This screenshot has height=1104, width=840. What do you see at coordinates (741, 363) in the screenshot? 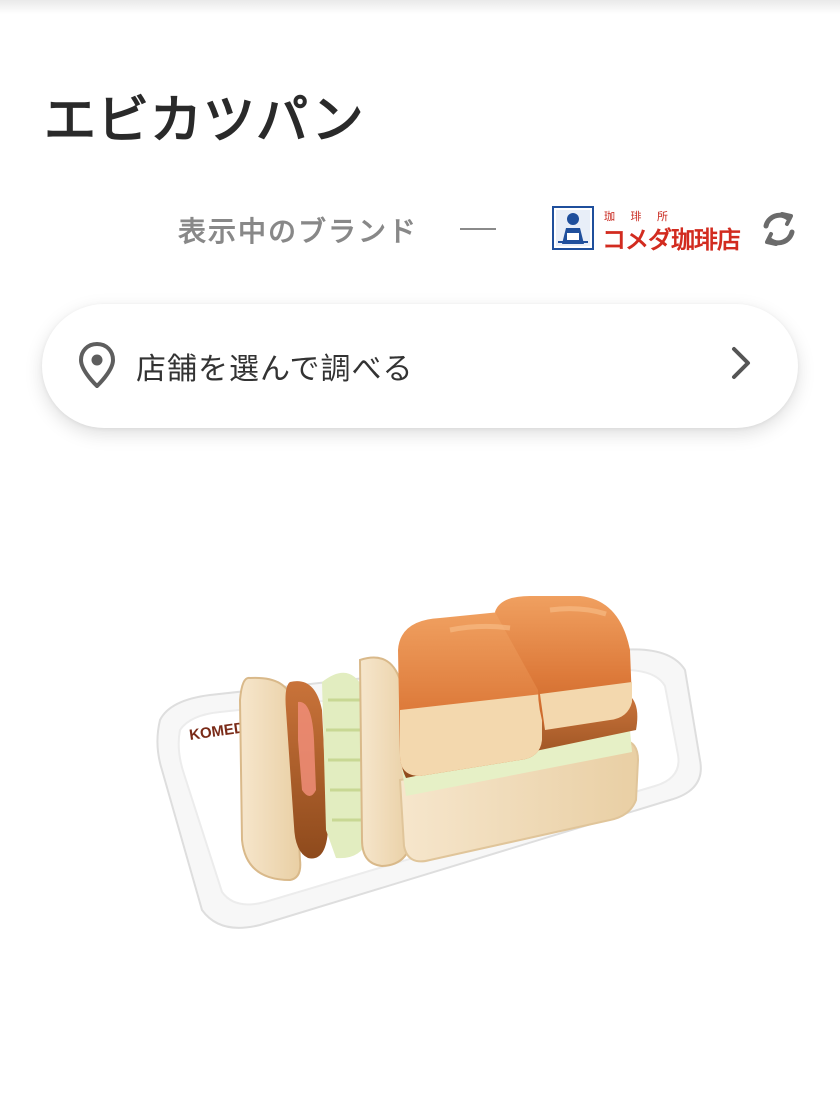
I see `chevron-right-icon` at bounding box center [741, 363].